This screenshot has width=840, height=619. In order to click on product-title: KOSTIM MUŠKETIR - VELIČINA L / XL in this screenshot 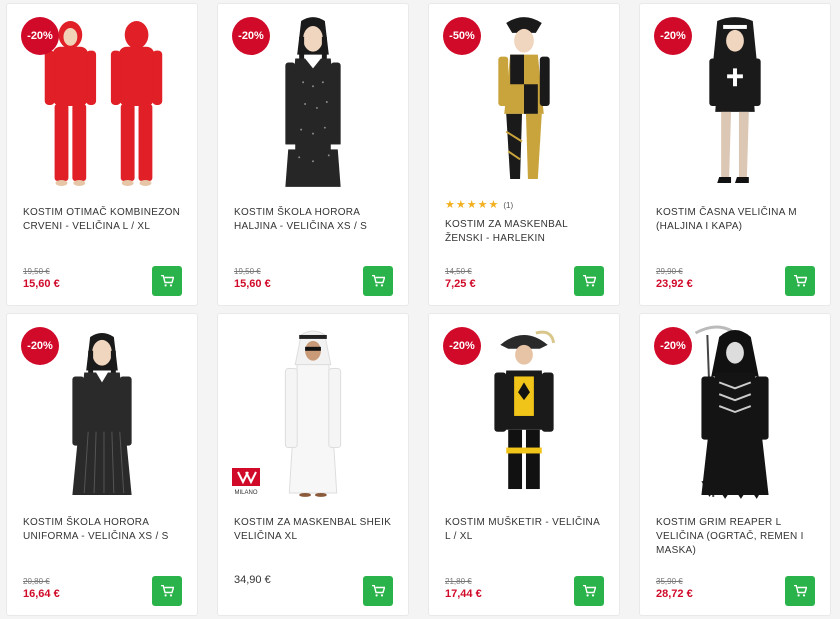, I will do `click(526, 530)`.